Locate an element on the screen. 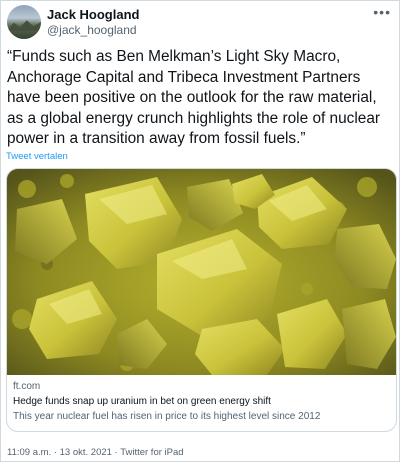 The width and height of the screenshot is (400, 462). avatar-landscape is located at coordinates (24, 25).